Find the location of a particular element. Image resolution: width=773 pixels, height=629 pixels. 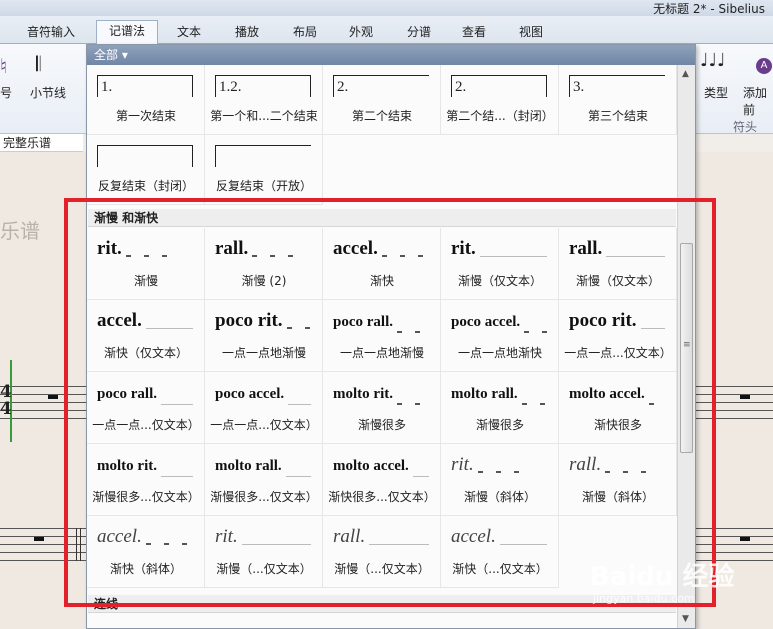

gallery-item-caption: 反复结束（开放） is located at coordinates (263, 186).